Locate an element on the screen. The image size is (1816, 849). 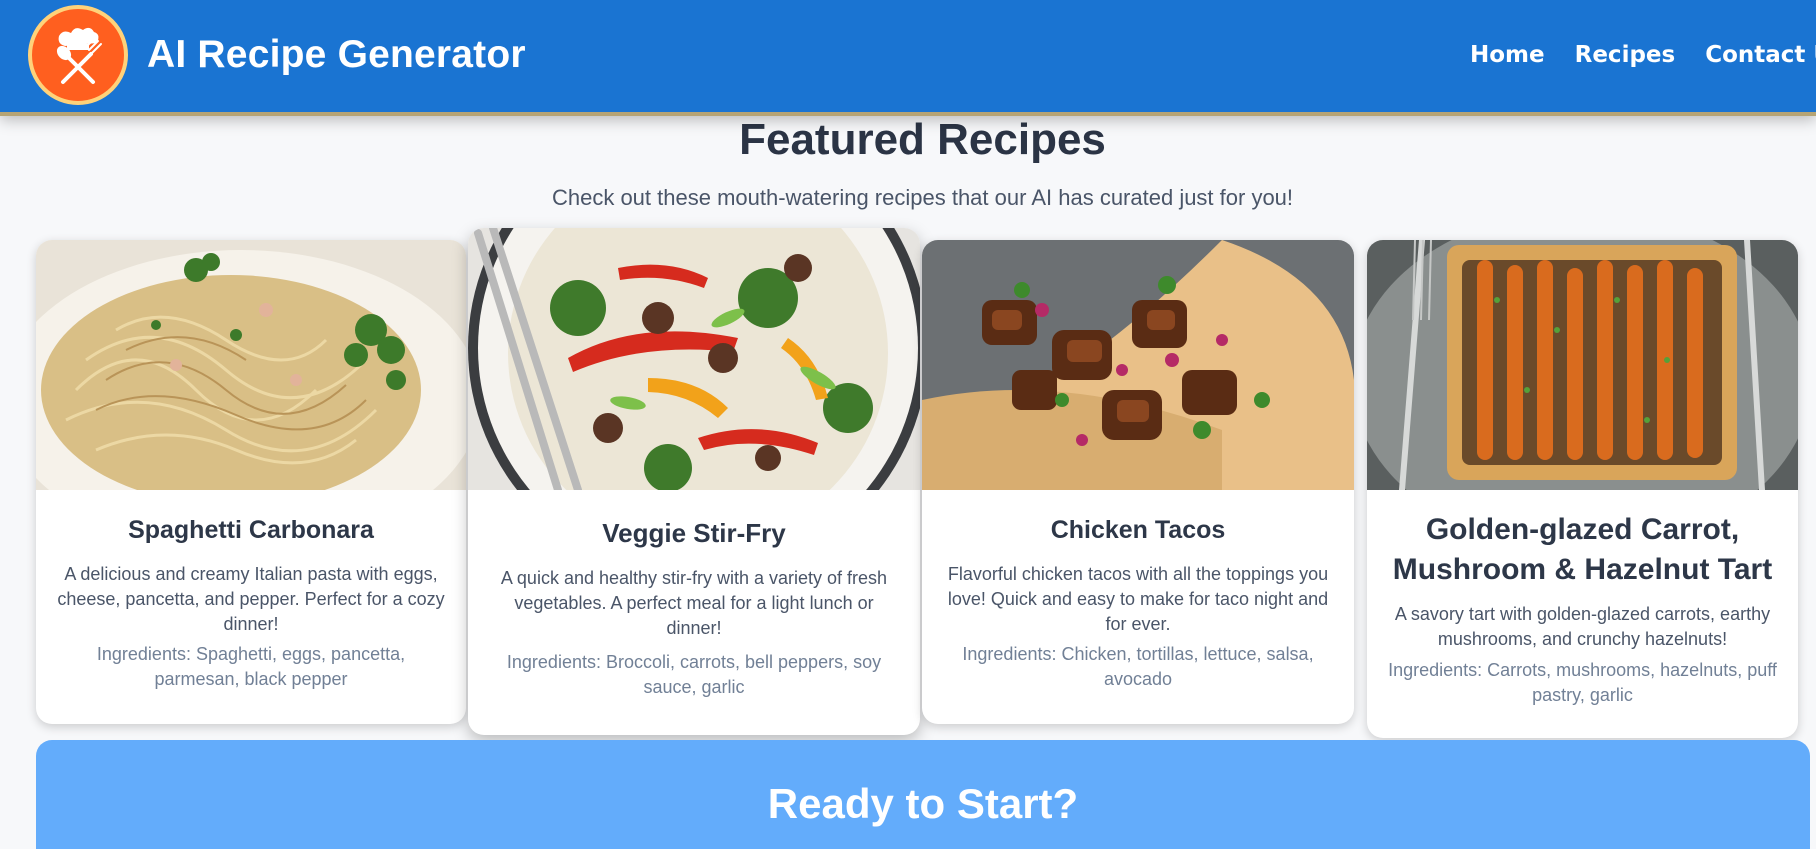
cta-banner: Ready to Start? is located at coordinates (923, 794).